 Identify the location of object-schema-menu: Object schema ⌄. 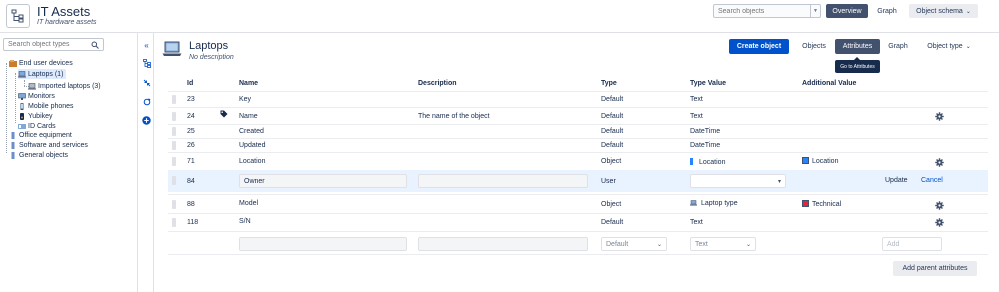
(943, 11).